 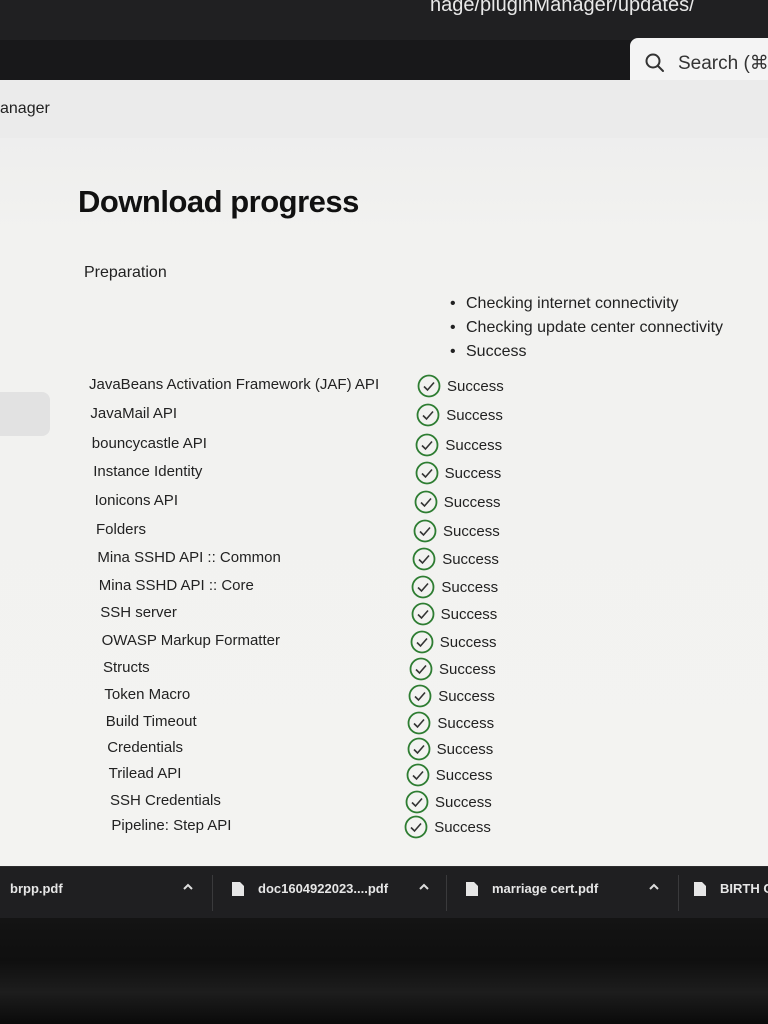 What do you see at coordinates (384, 644) in the screenshot?
I see `plugin-row: OWASP Markup Formatter Success` at bounding box center [384, 644].